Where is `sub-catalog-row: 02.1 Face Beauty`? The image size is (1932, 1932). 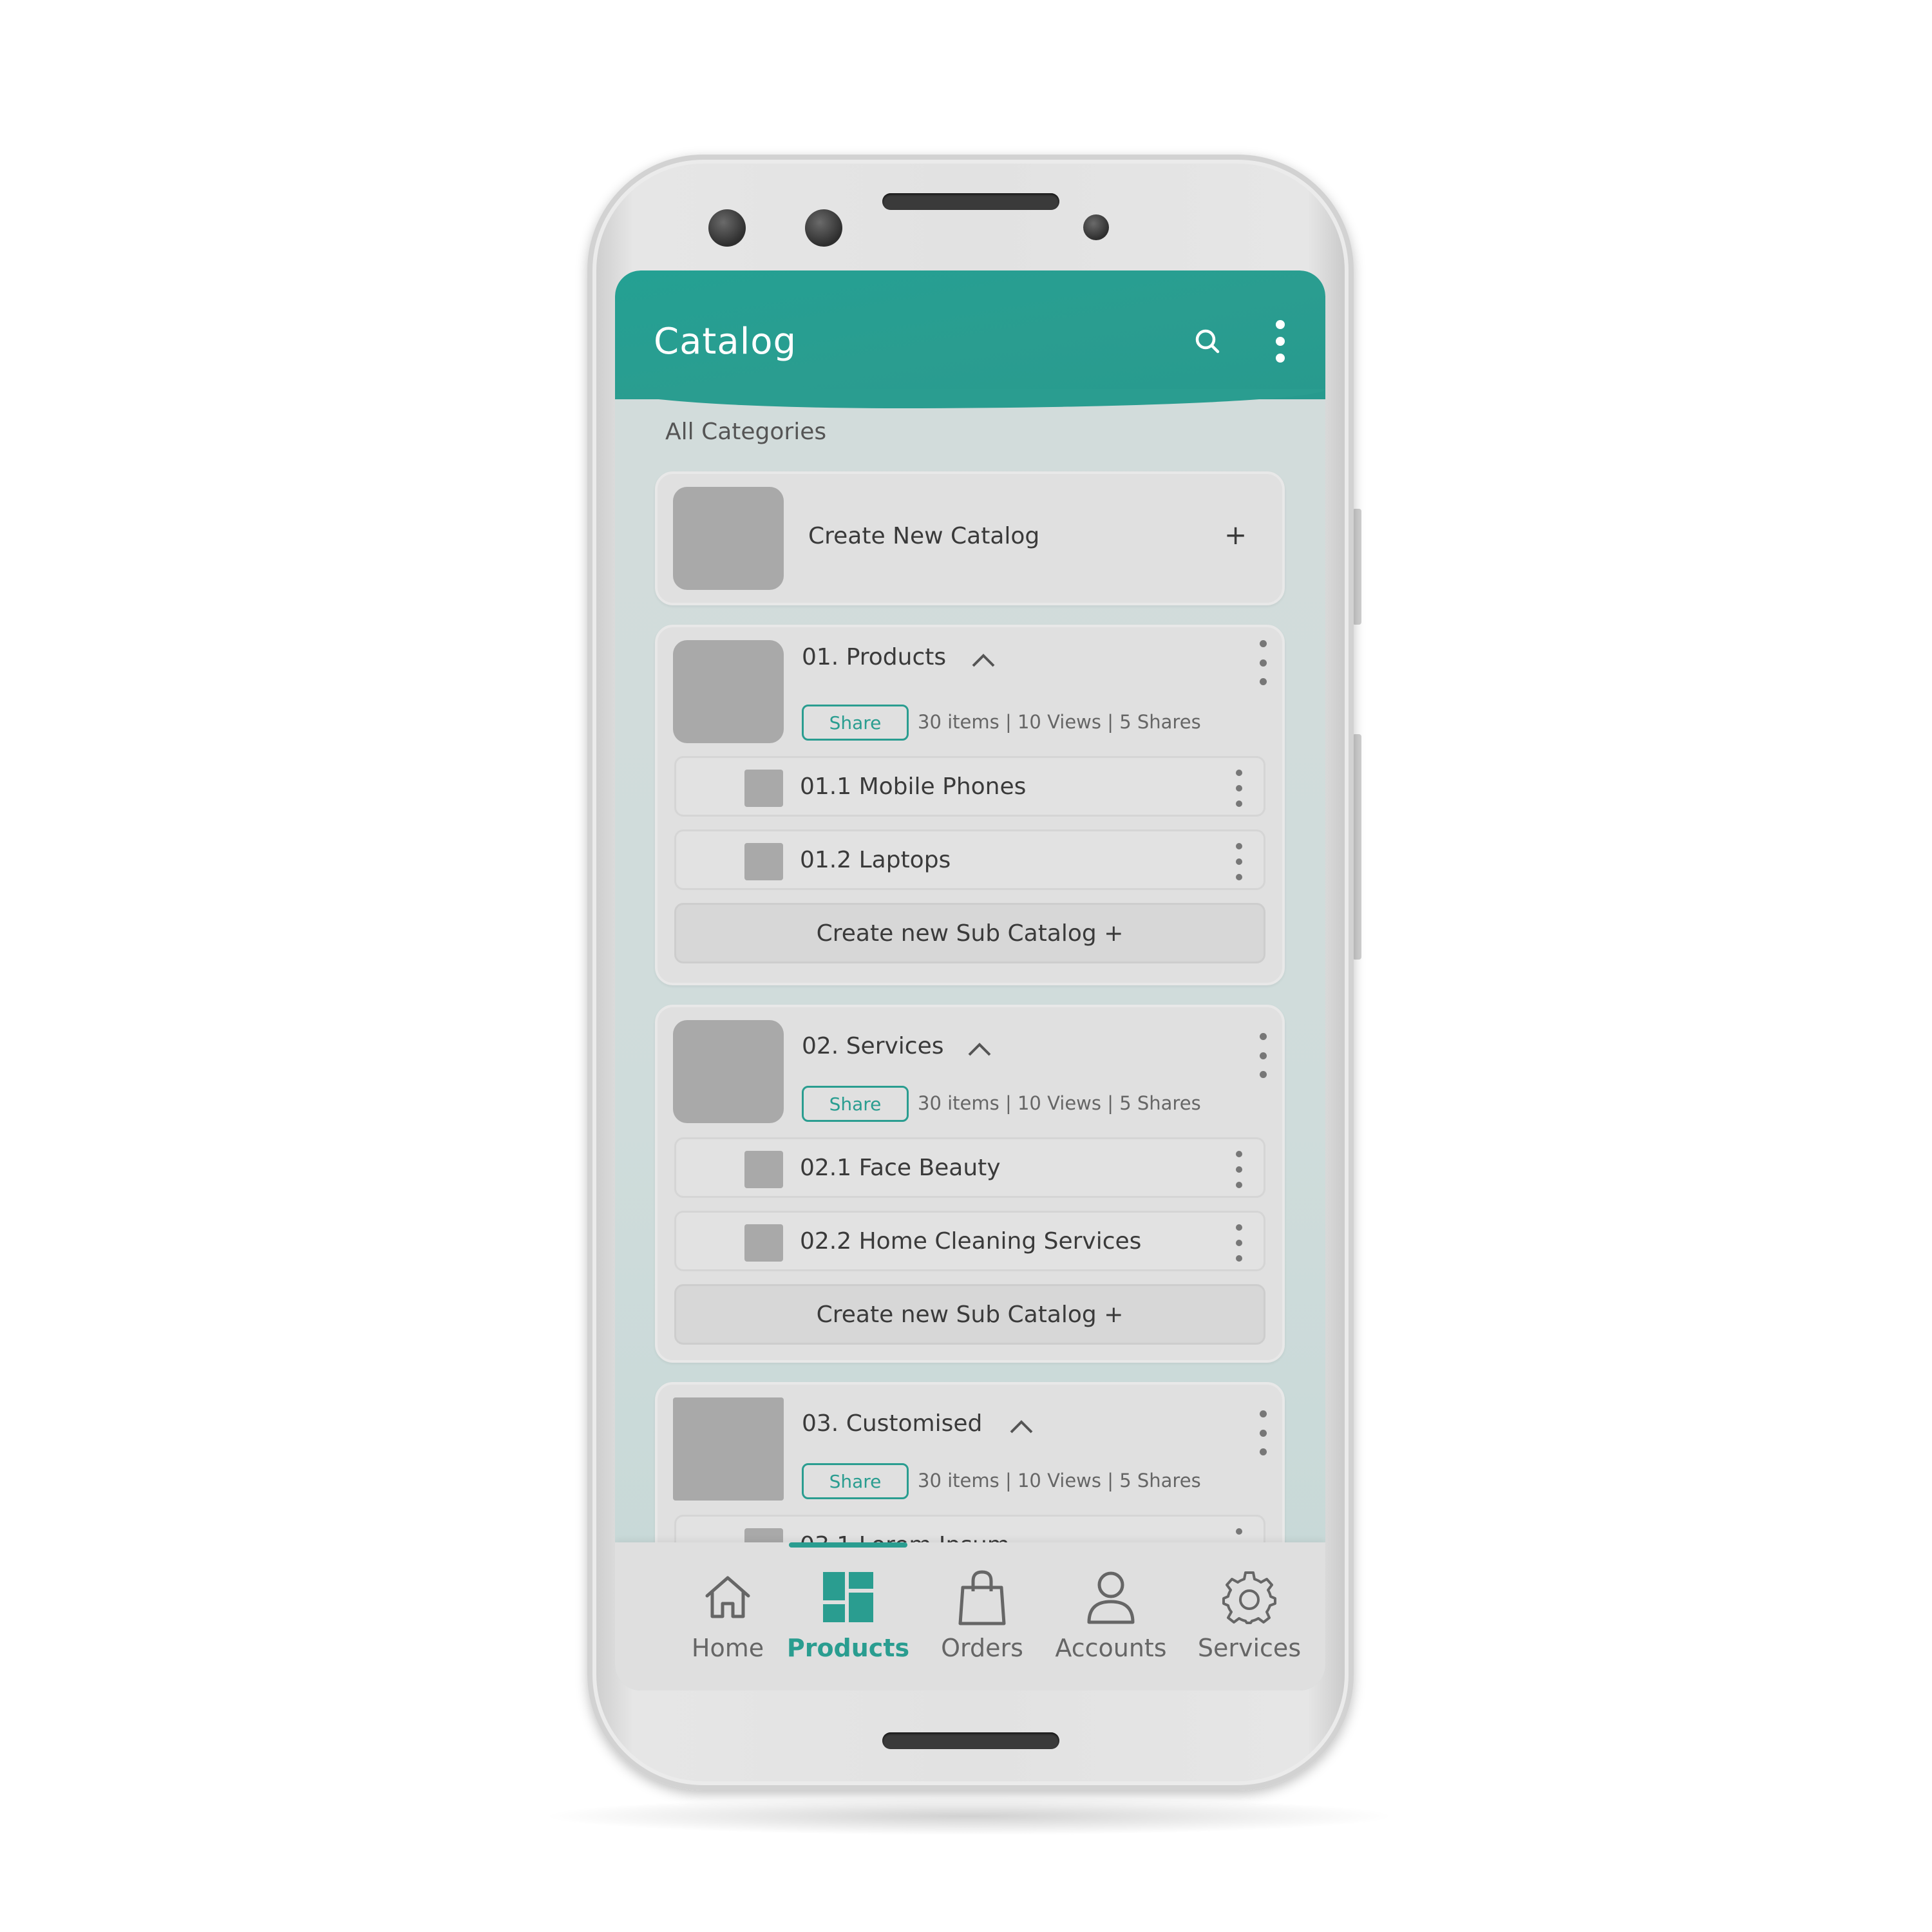 sub-catalog-row: 02.1 Face Beauty is located at coordinates (970, 1167).